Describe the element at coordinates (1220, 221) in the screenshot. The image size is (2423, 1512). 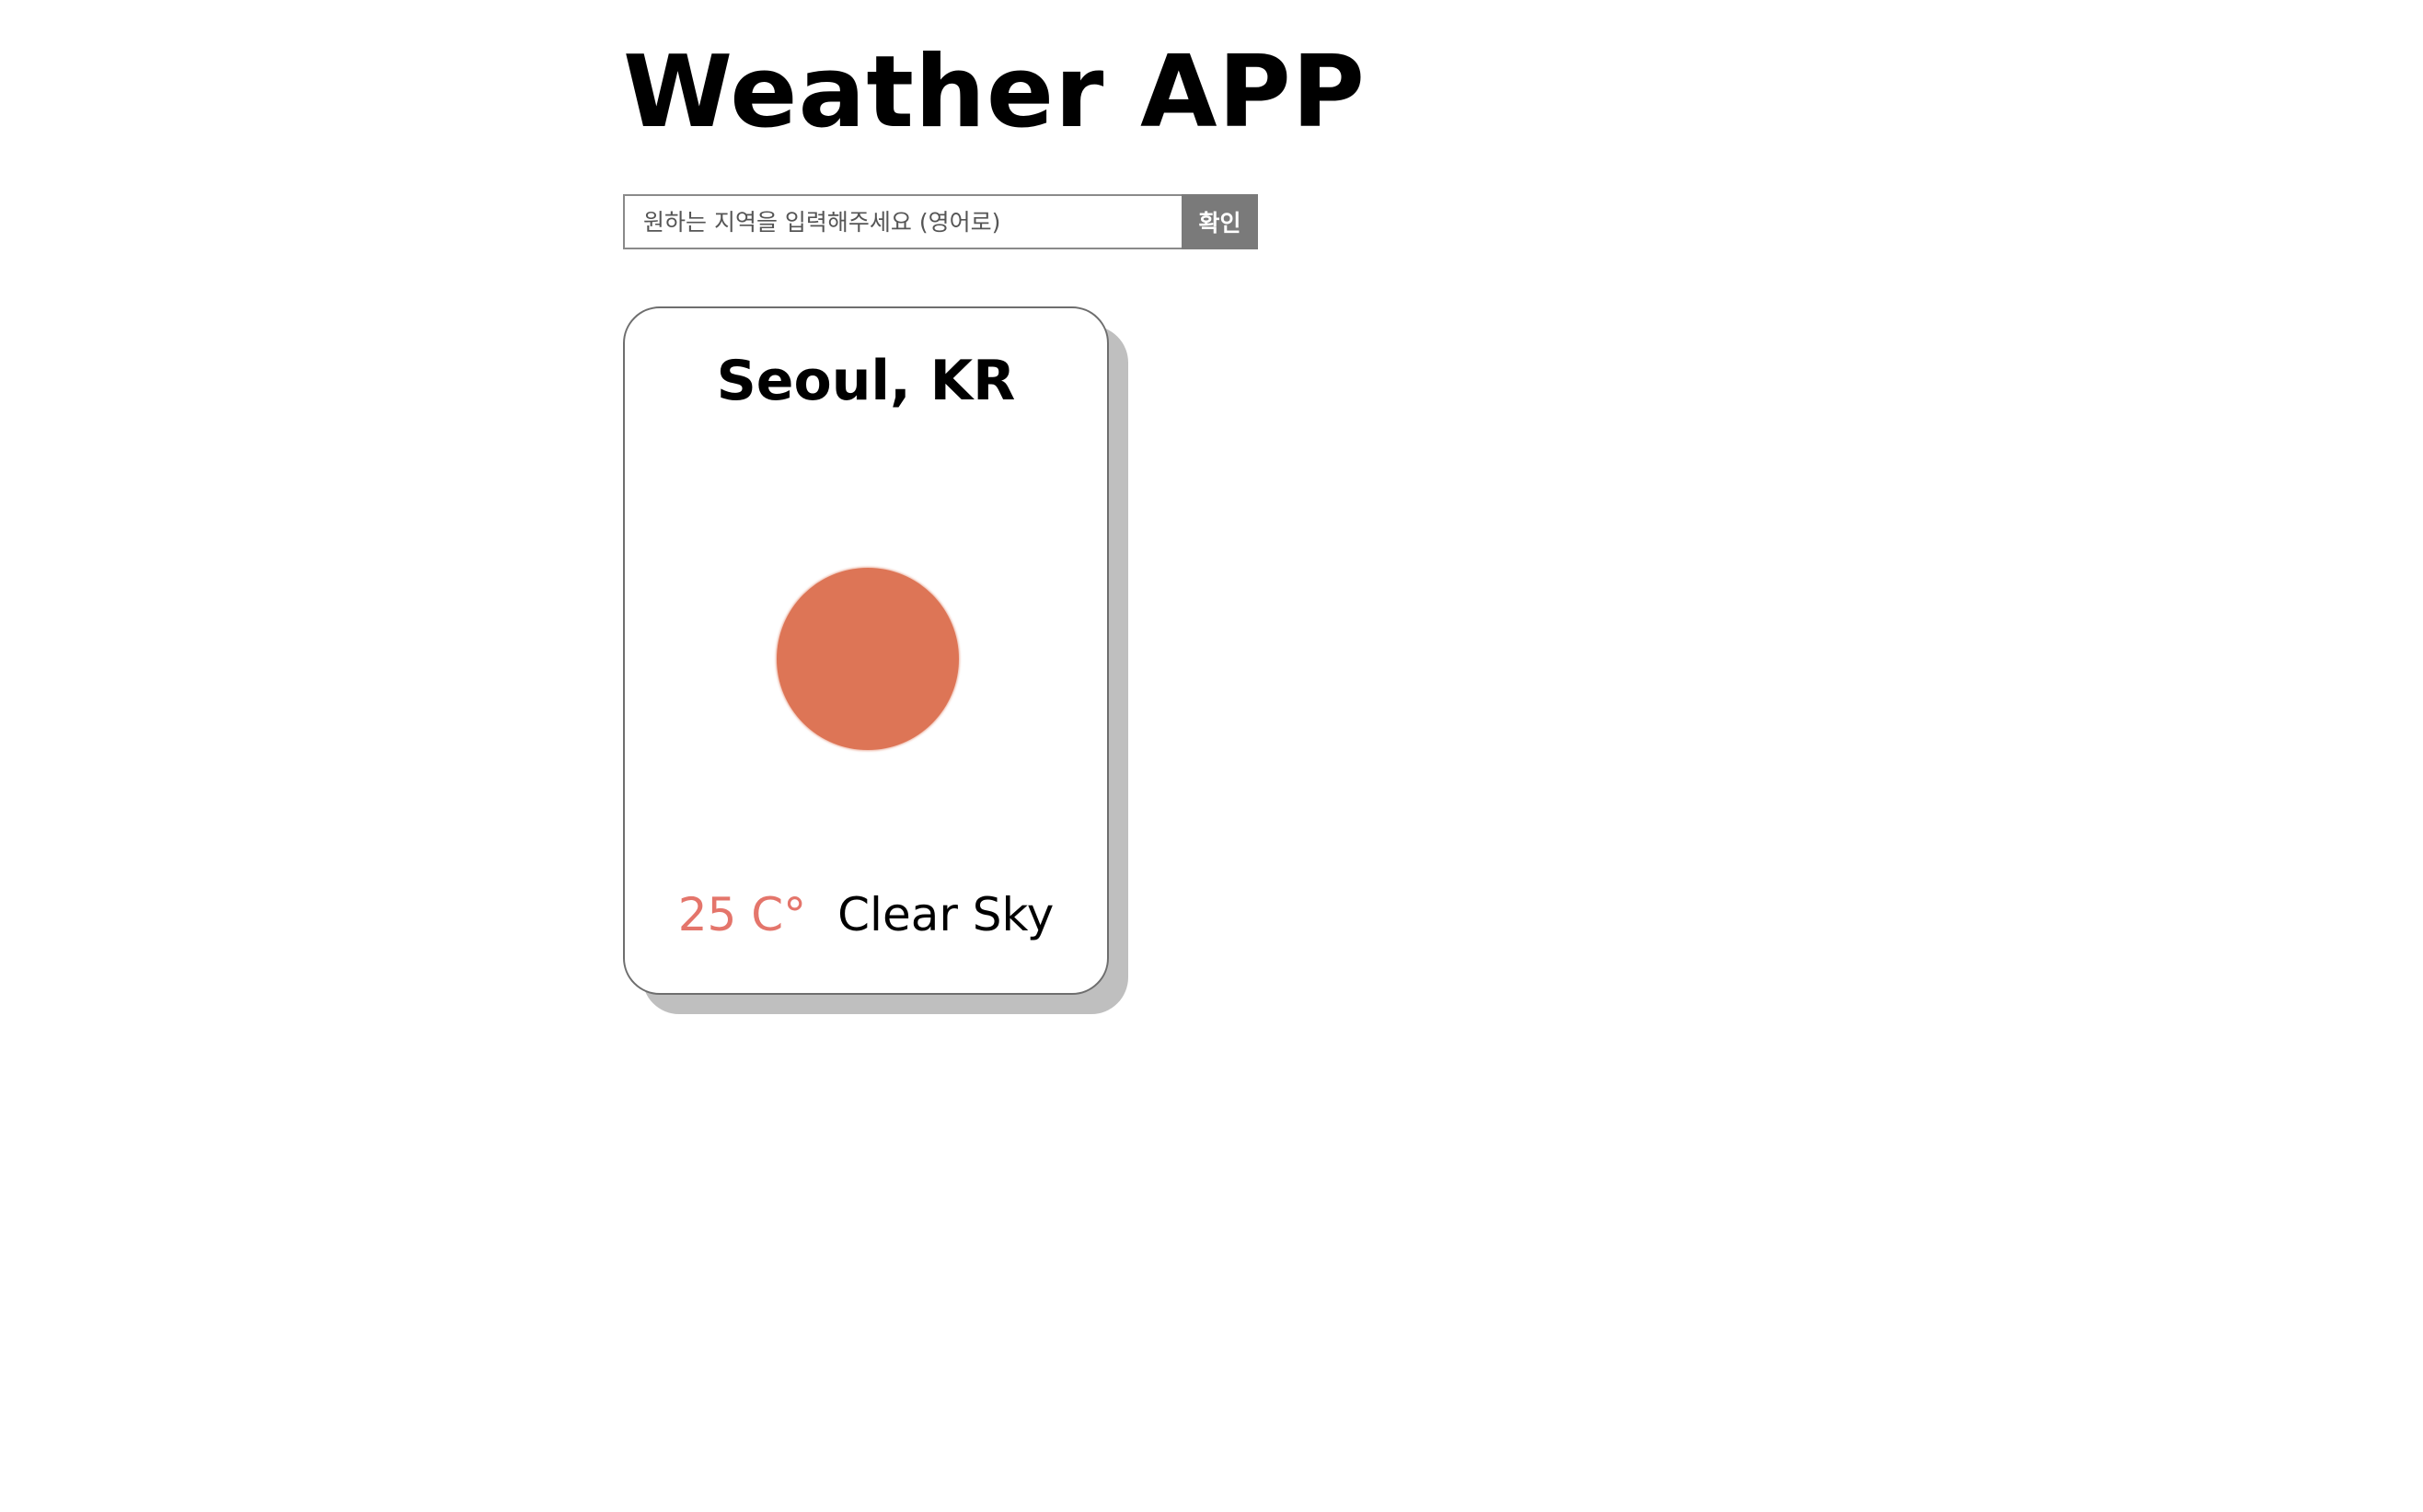
I see `submit-button: 확인` at that location.